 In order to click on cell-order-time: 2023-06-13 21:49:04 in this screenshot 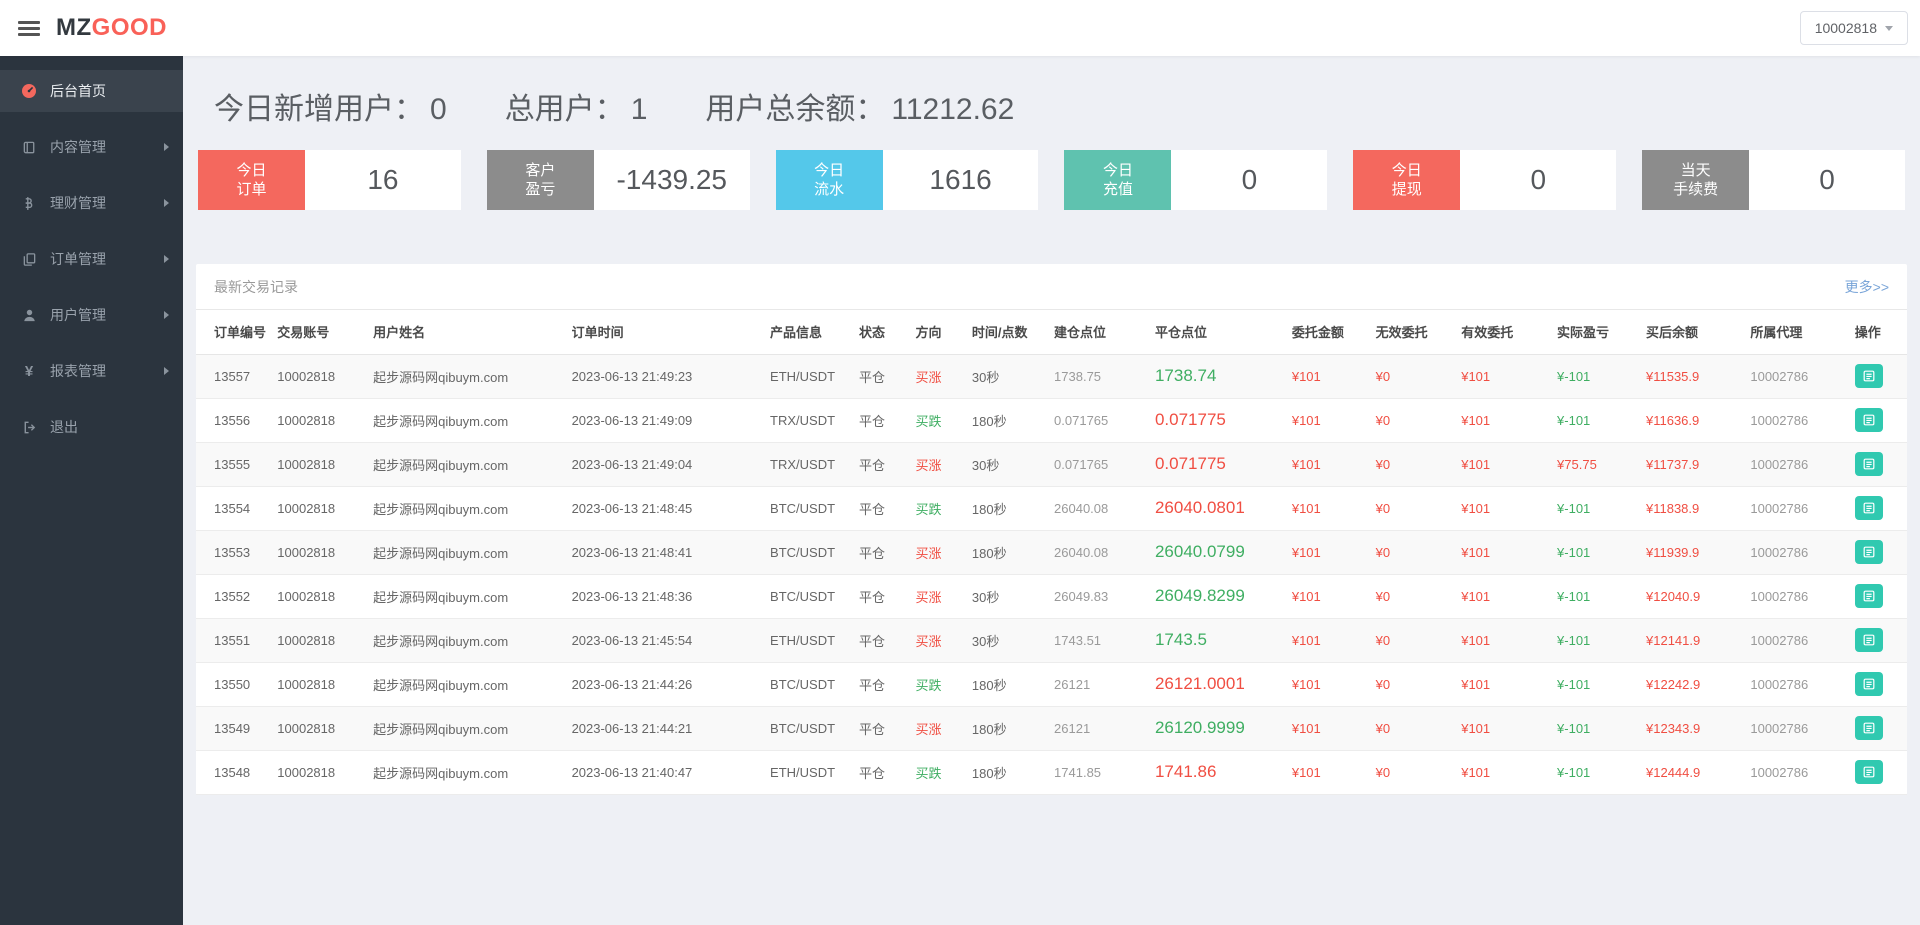, I will do `click(665, 464)`.